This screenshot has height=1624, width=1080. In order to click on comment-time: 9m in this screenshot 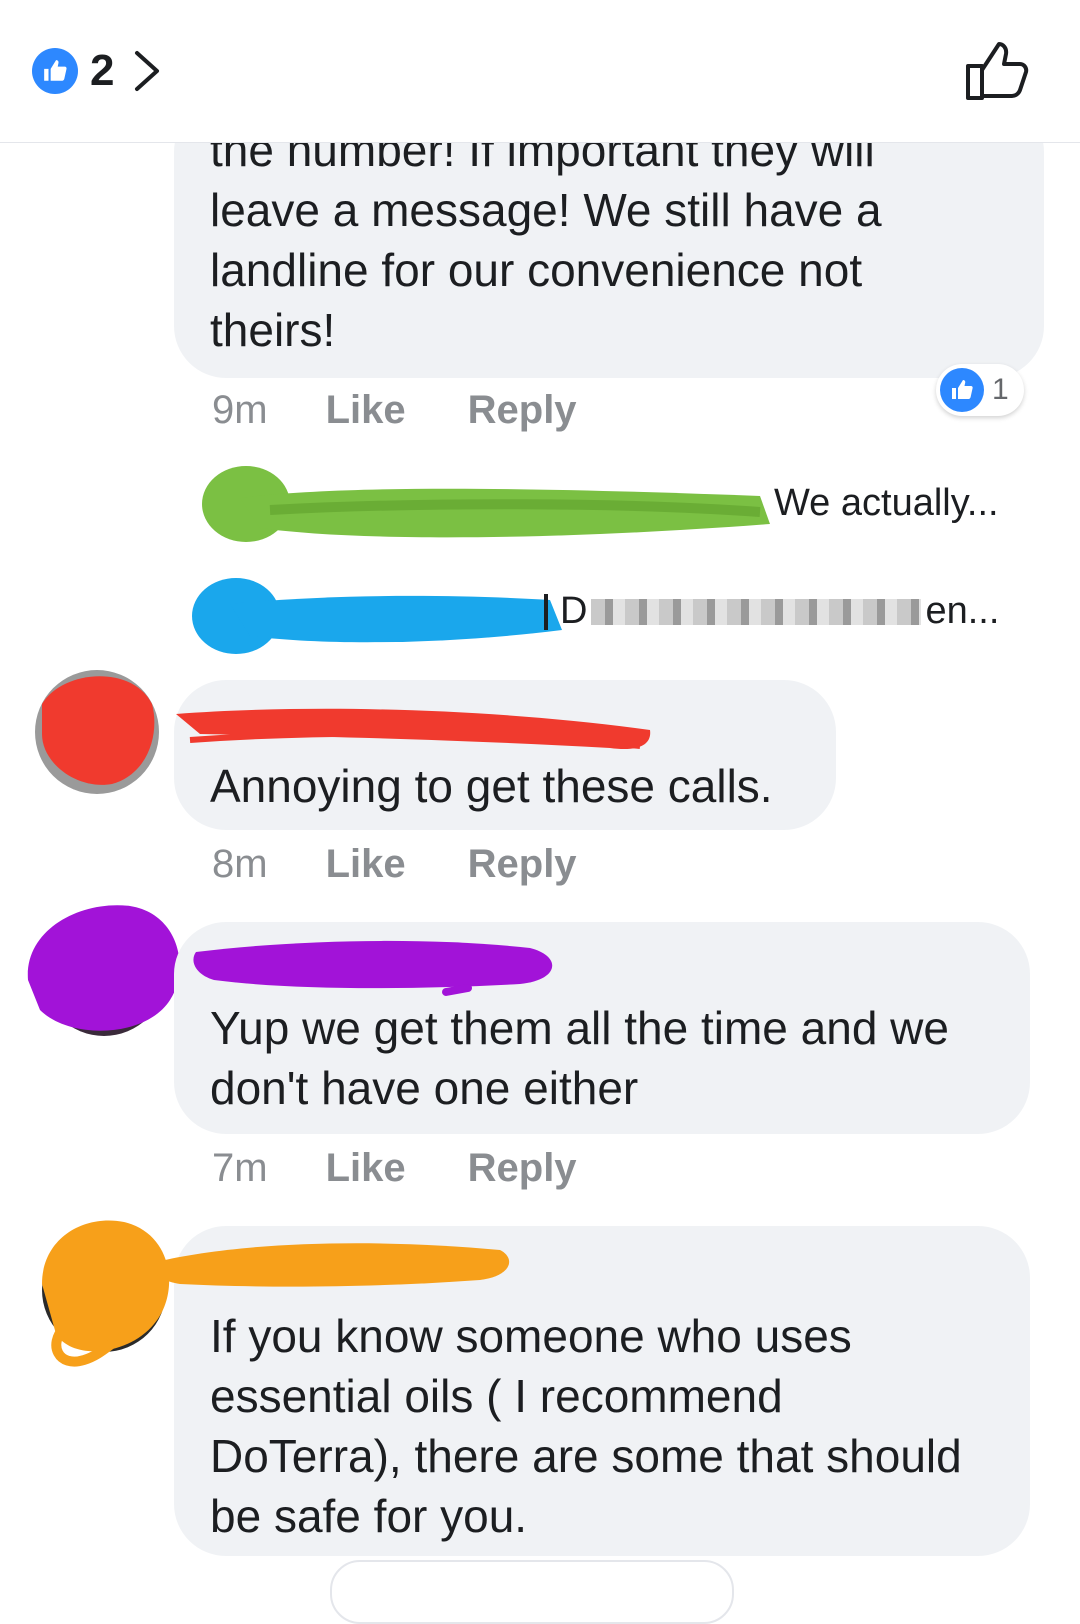, I will do `click(240, 410)`.